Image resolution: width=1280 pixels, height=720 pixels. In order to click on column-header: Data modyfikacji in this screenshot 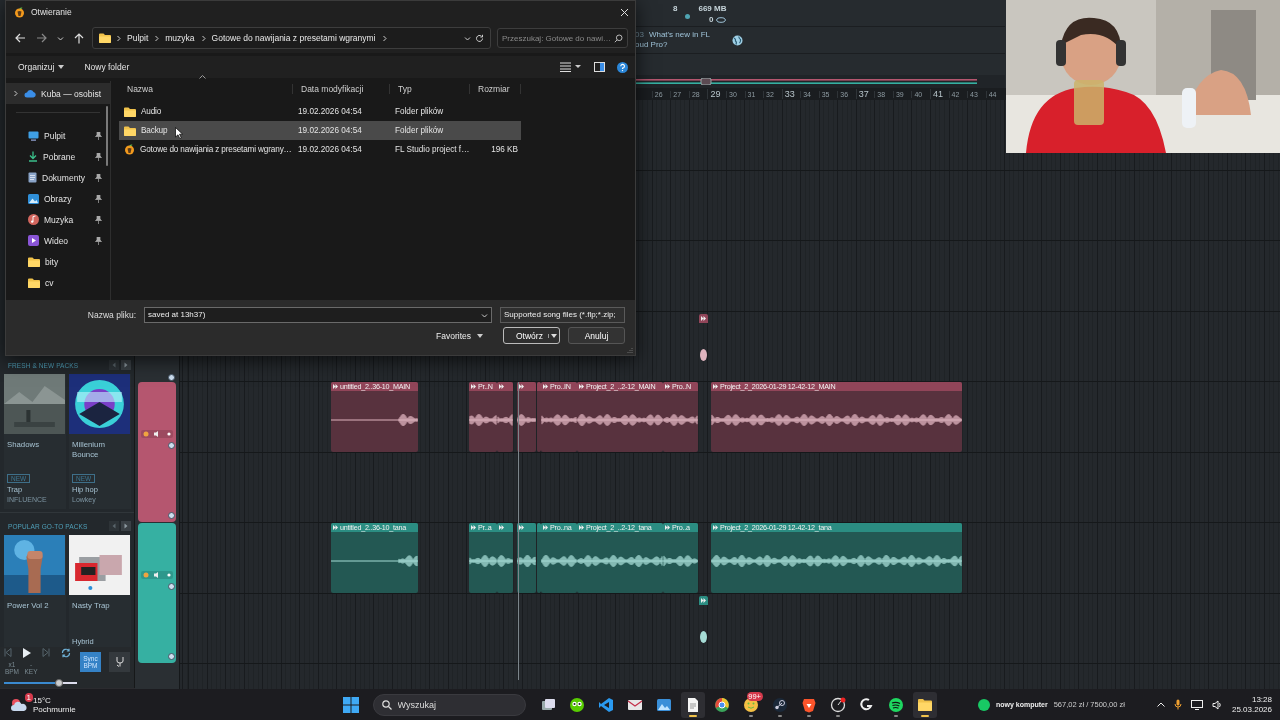, I will do `click(341, 89)`.